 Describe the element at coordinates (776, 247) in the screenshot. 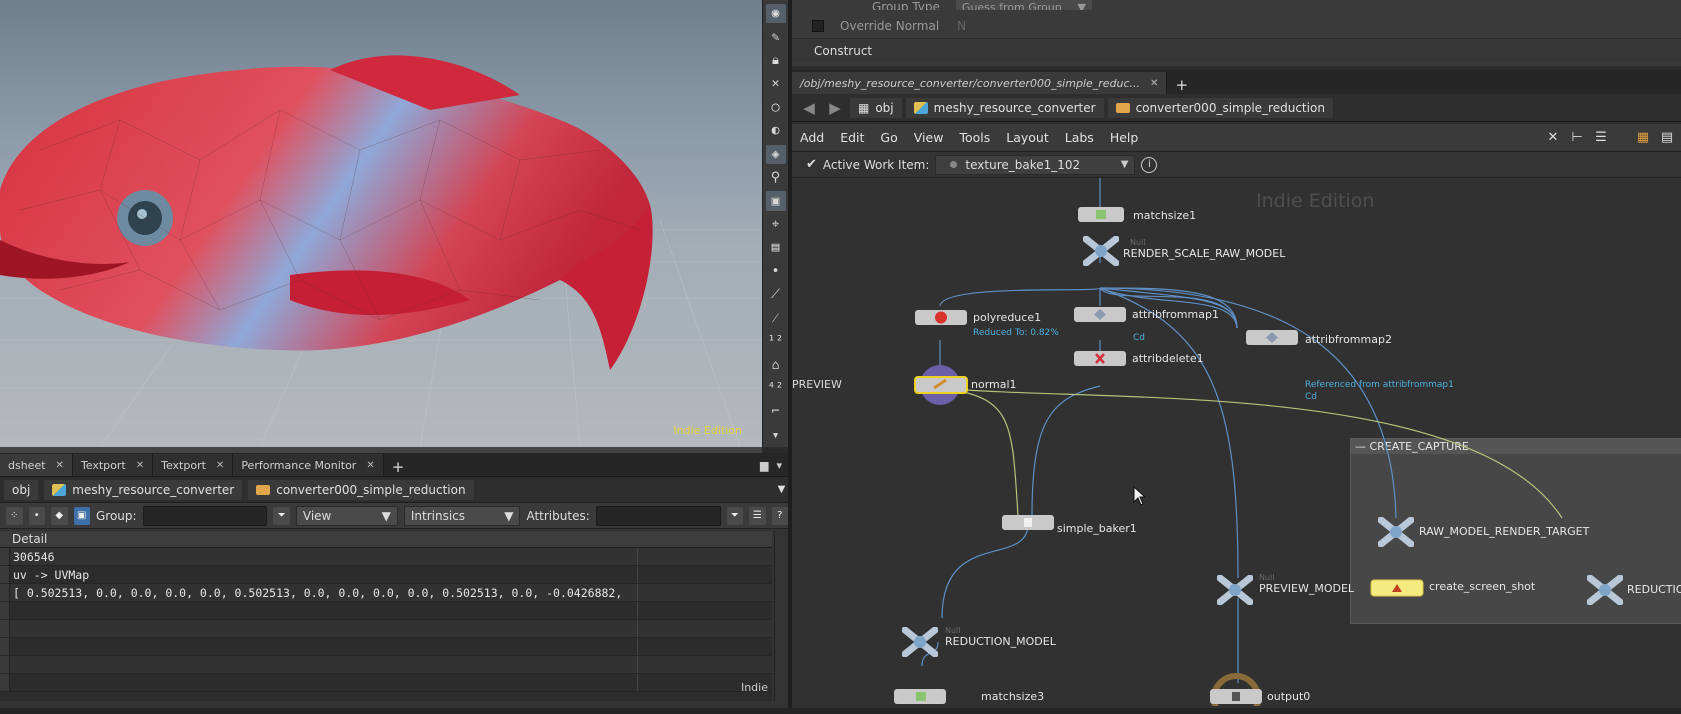

I see `background-icon: ▤` at that location.